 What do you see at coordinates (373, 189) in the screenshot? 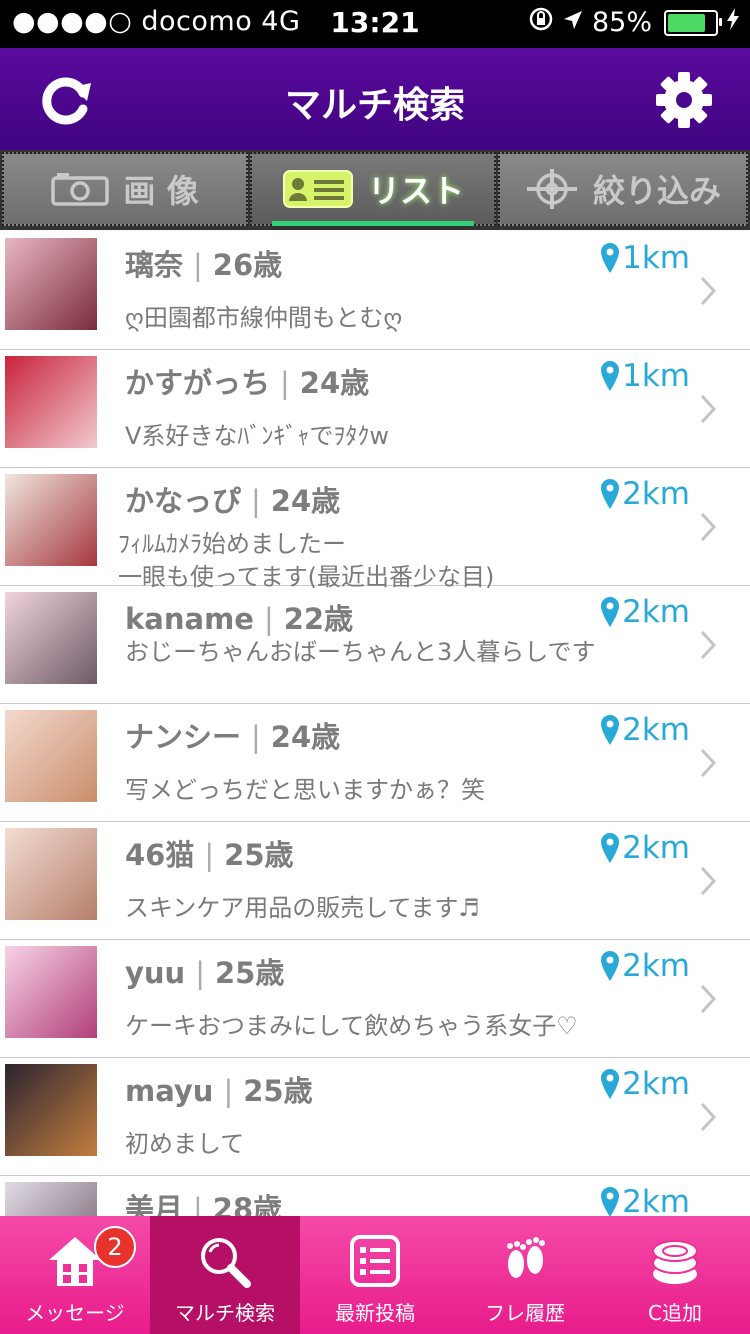
I see `tab-list: リスト` at bounding box center [373, 189].